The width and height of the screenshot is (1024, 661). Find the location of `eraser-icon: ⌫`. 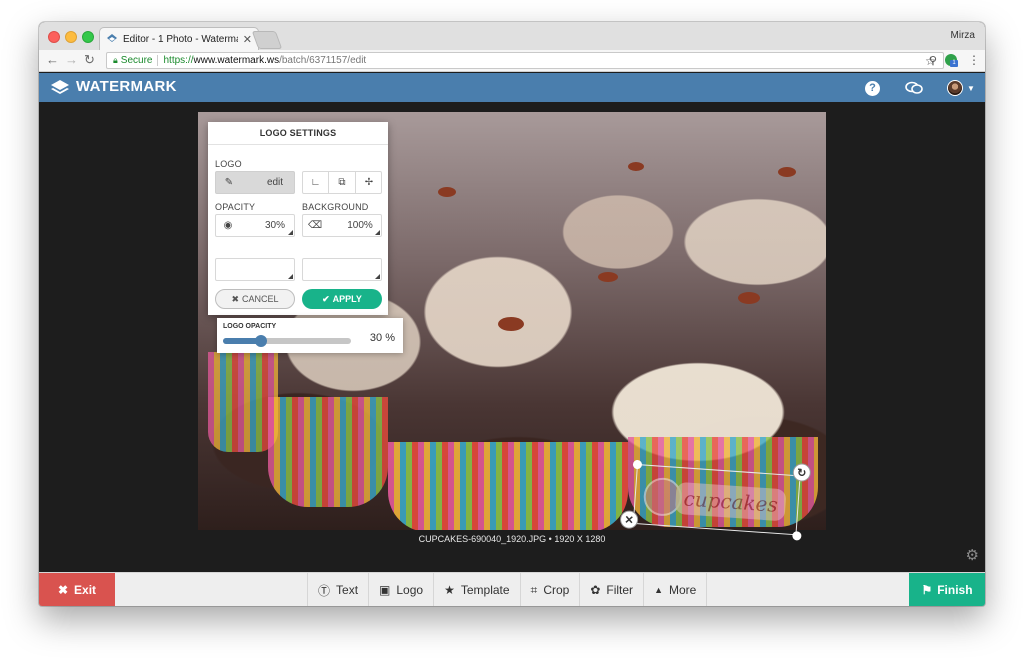

eraser-icon: ⌫ is located at coordinates (315, 225).